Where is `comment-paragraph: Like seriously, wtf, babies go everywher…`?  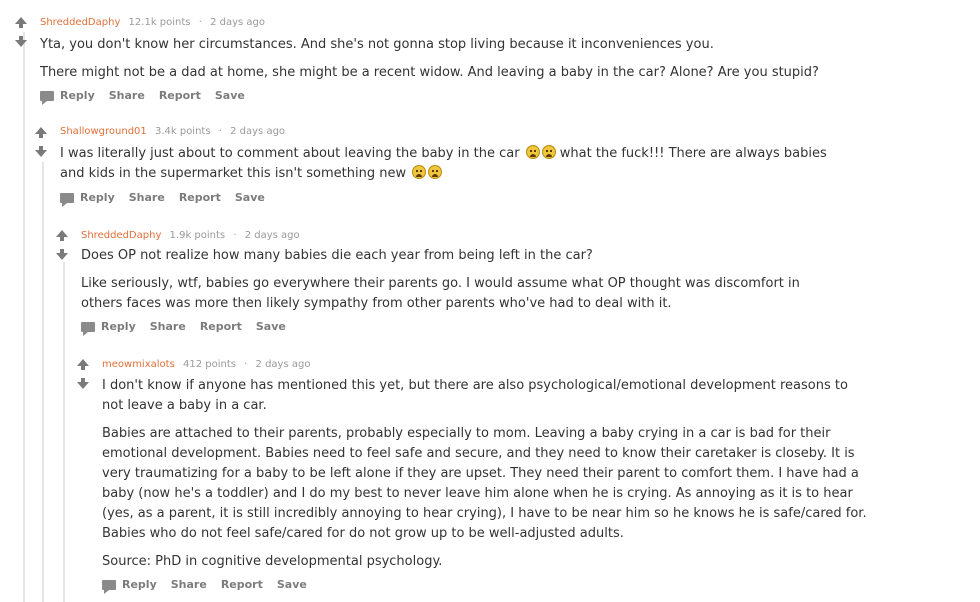
comment-paragraph: Like seriously, wtf, babies go everywher… is located at coordinates (440, 293).